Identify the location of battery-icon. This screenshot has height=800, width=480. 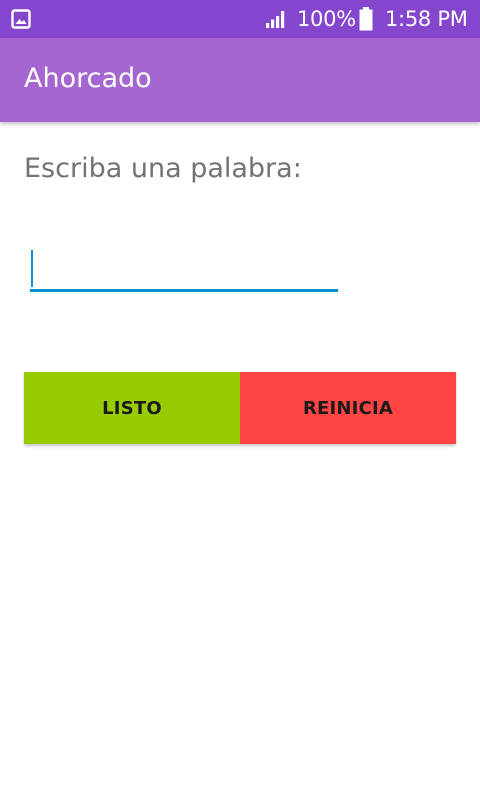
(366, 19).